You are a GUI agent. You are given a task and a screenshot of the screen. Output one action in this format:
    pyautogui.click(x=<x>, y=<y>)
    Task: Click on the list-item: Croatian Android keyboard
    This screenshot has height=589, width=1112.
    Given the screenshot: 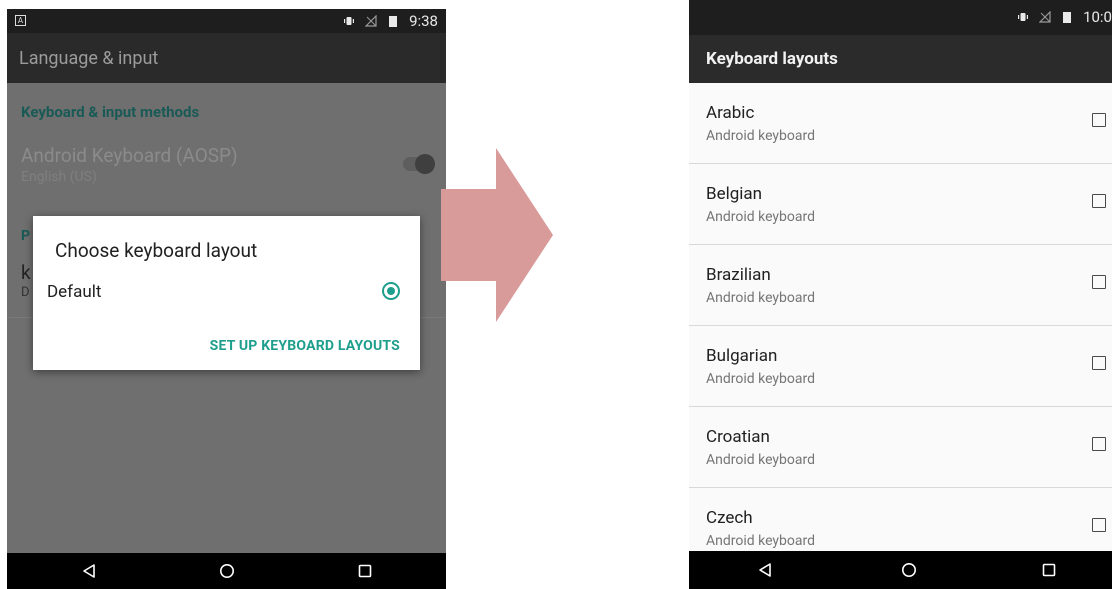 What is the action you would take?
    pyautogui.click(x=900, y=447)
    